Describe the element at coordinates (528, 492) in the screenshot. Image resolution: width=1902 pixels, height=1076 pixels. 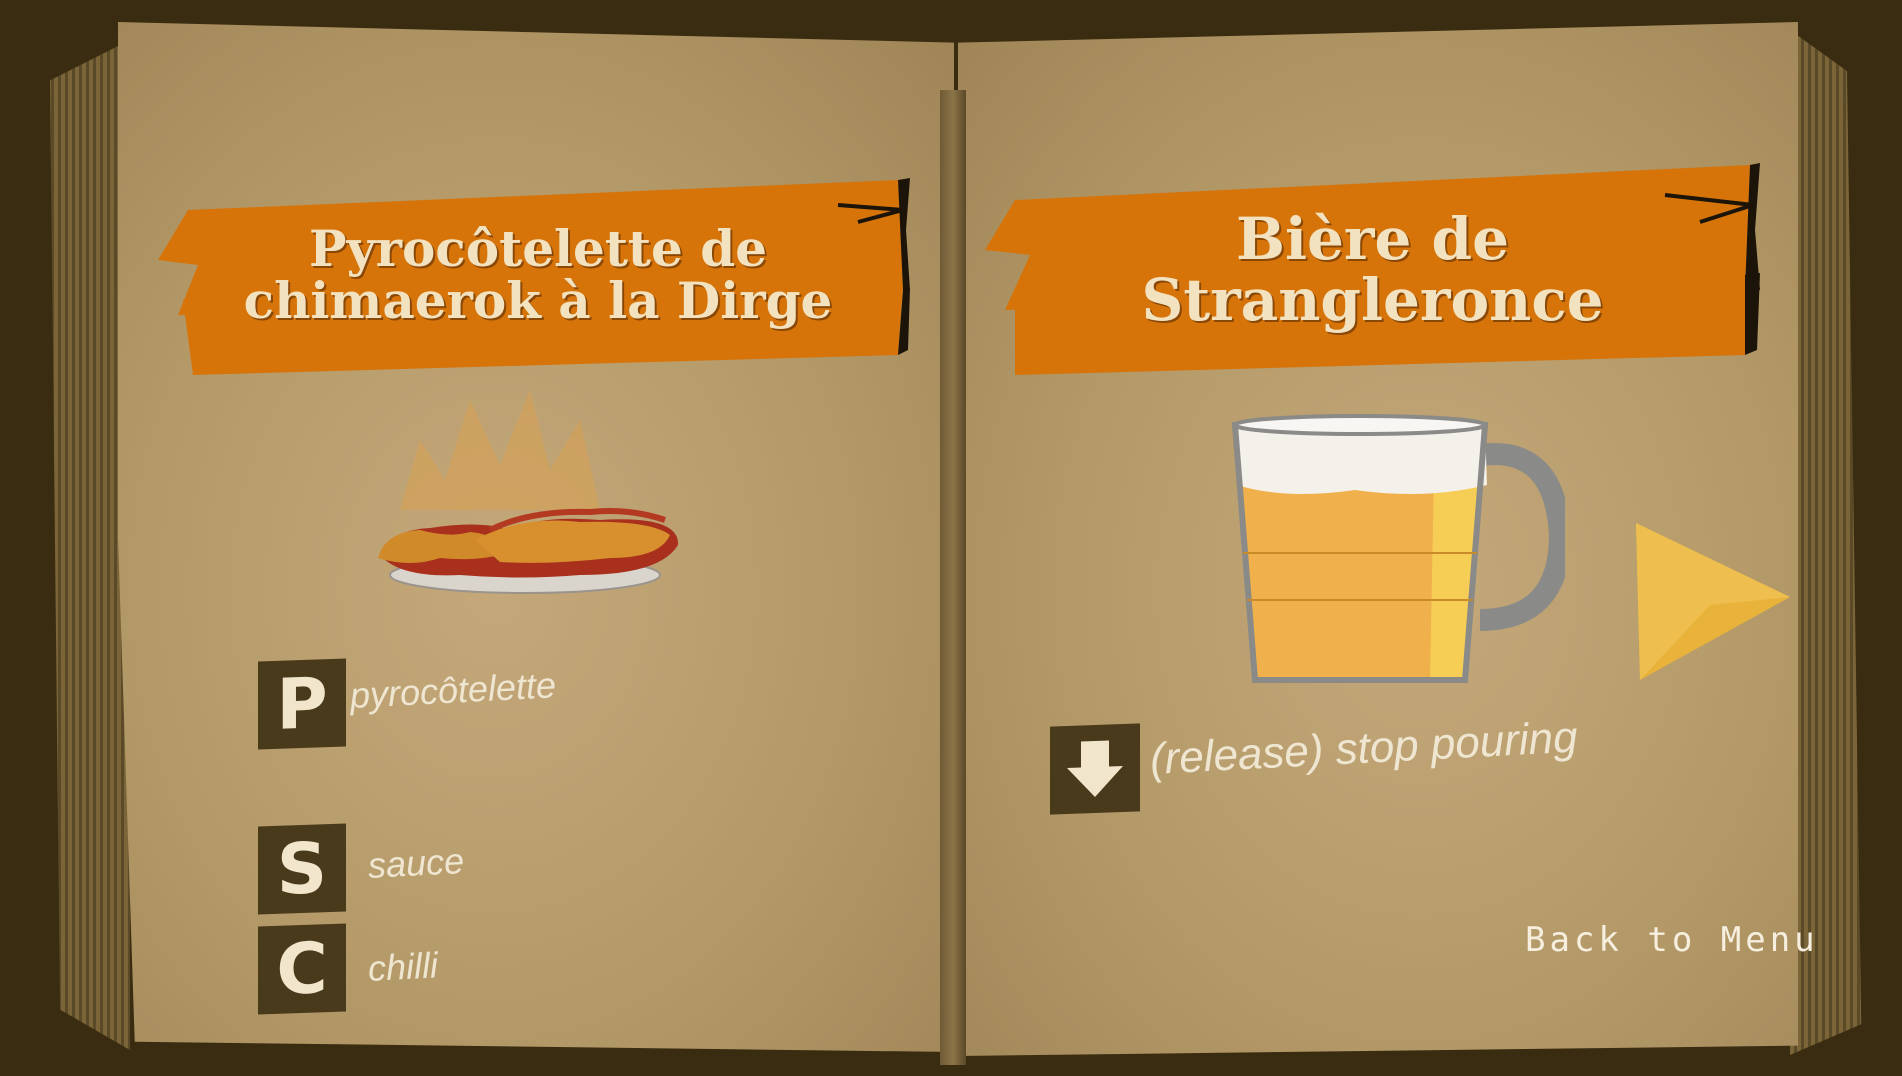
I see `pyrocotelette-dish-image` at that location.